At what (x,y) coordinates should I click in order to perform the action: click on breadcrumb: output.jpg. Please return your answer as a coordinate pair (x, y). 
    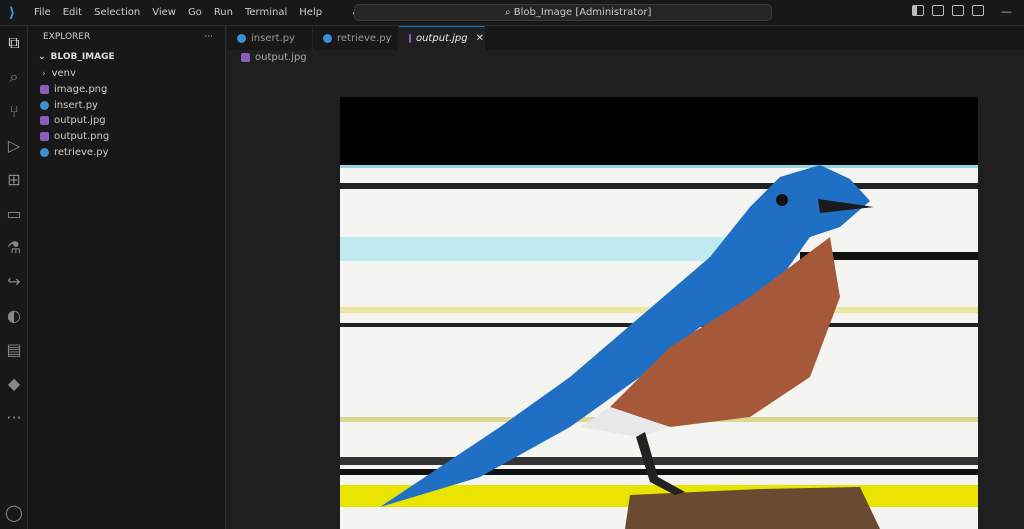
    Looking at the image, I should click on (274, 57).